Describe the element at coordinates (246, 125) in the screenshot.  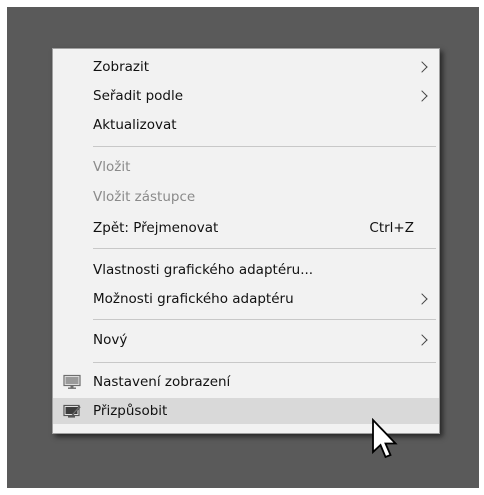
I see `menu-item-refresh: Aktualizovat` at that location.